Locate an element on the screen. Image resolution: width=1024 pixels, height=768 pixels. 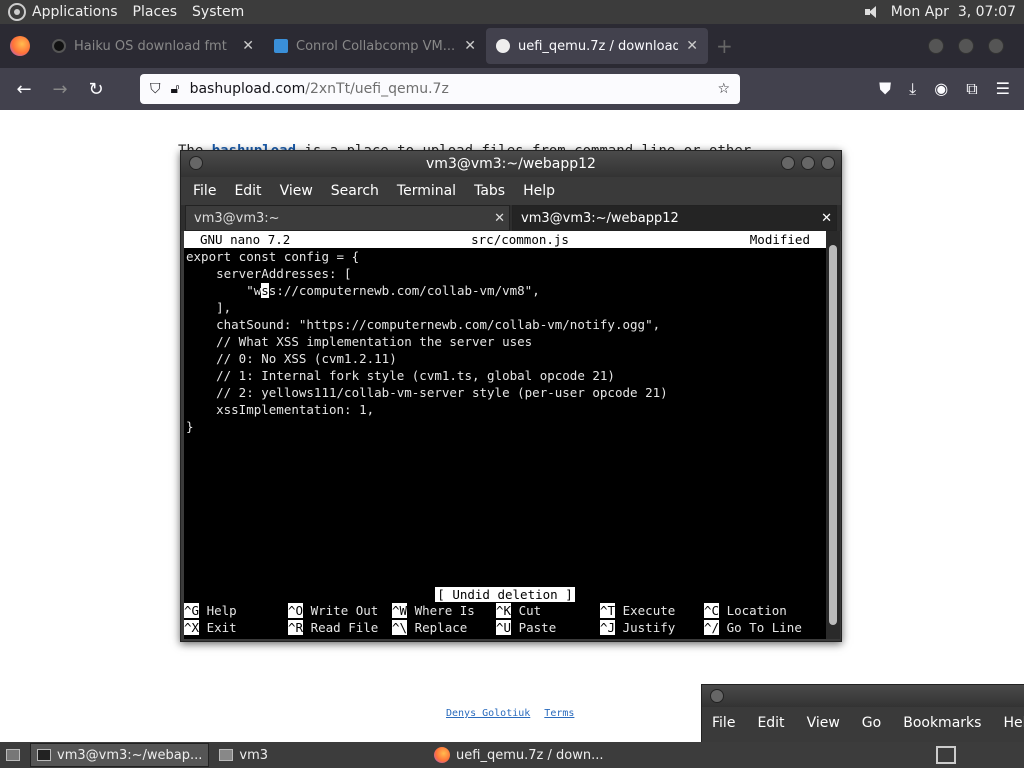
shortcut-label: Location is located at coordinates (753, 610).